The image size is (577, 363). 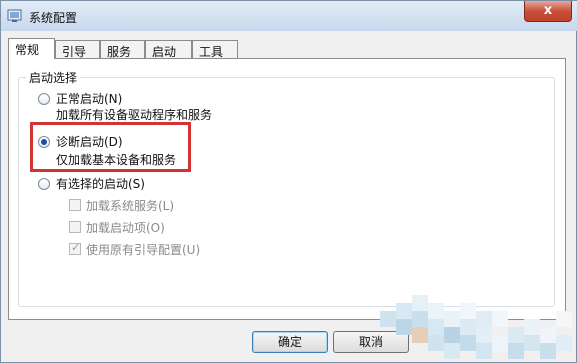 I want to click on close-icon: x, so click(x=548, y=10).